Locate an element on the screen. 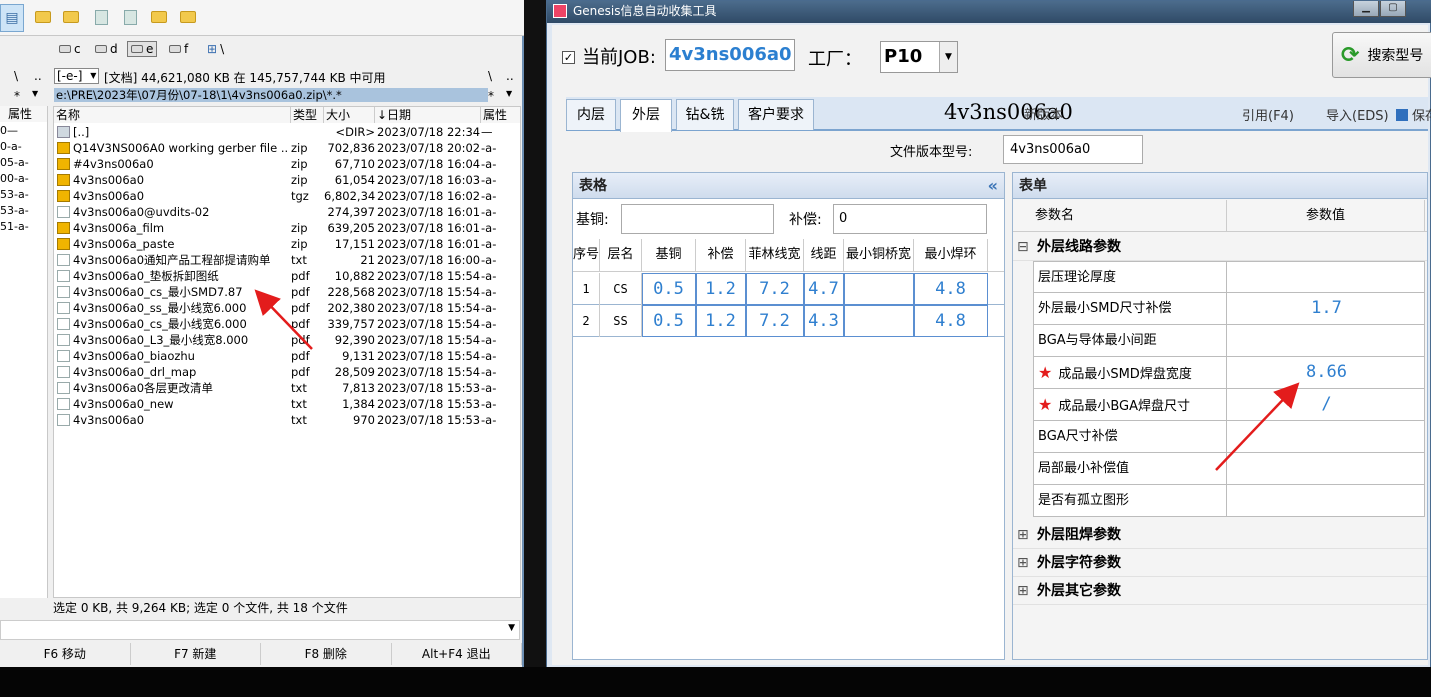  section-collapsed: ⊞ 外层字符参数 is located at coordinates (1220, 563).